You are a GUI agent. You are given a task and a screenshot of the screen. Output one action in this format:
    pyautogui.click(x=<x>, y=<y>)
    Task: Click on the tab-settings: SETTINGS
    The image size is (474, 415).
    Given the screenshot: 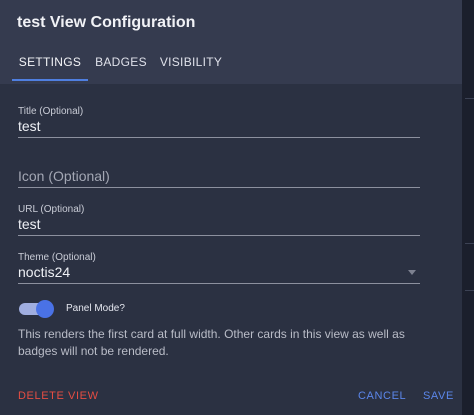 What is the action you would take?
    pyautogui.click(x=50, y=65)
    